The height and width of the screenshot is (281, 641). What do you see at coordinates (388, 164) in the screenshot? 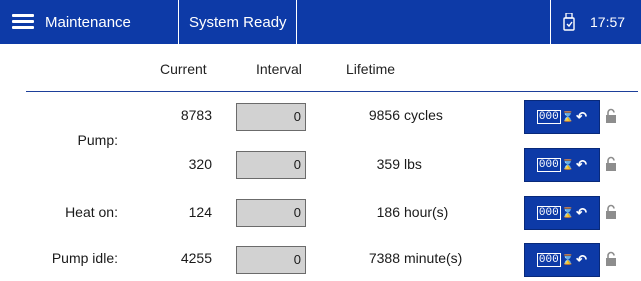
I see `lifetime-value: 359` at bounding box center [388, 164].